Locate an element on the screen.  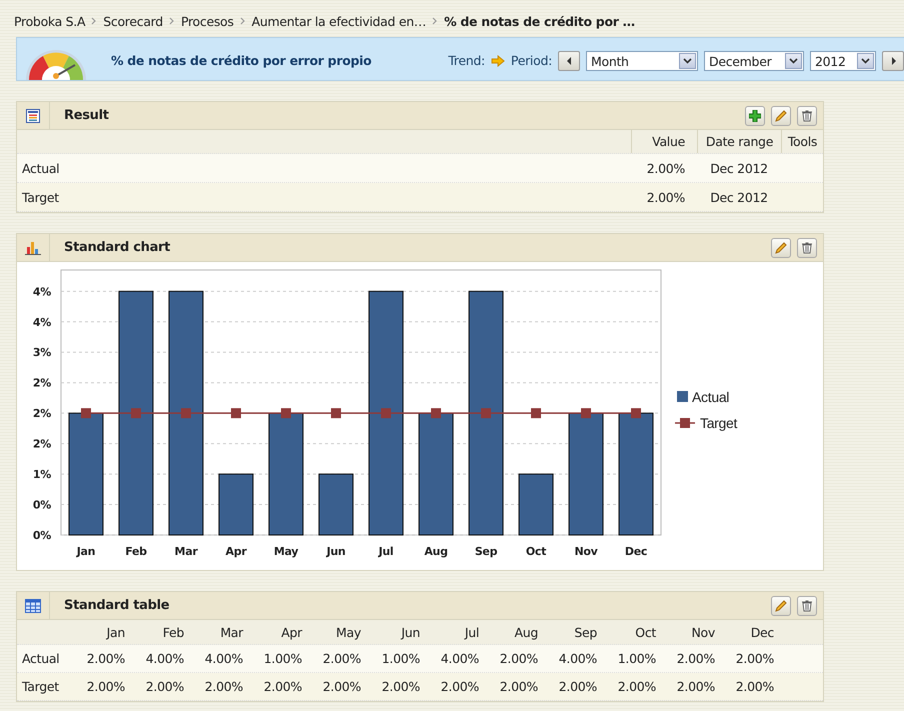
axis-label: Jan is located at coordinates (86, 551).